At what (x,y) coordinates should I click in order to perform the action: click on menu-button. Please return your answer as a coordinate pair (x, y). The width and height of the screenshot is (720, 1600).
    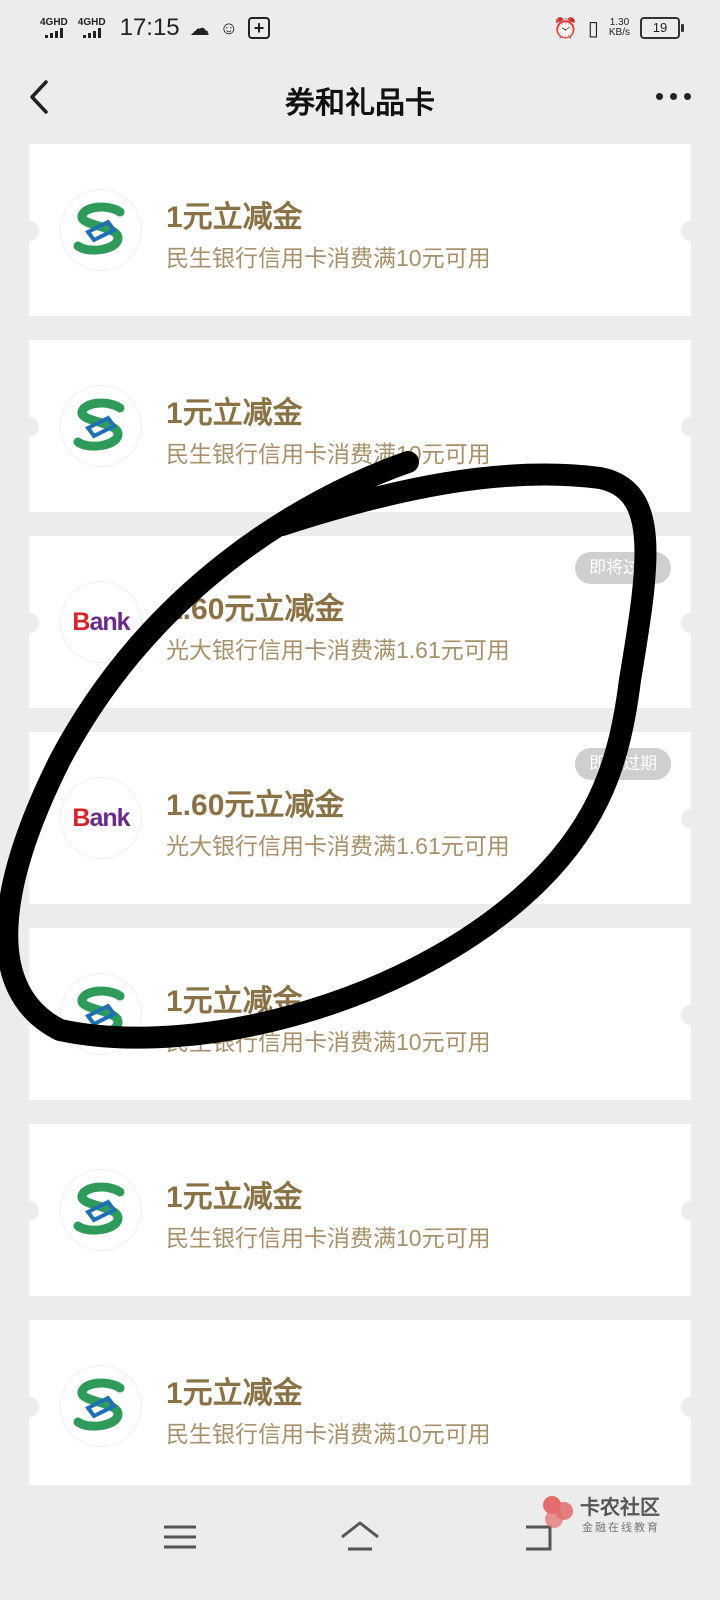
    Looking at the image, I should click on (180, 1537).